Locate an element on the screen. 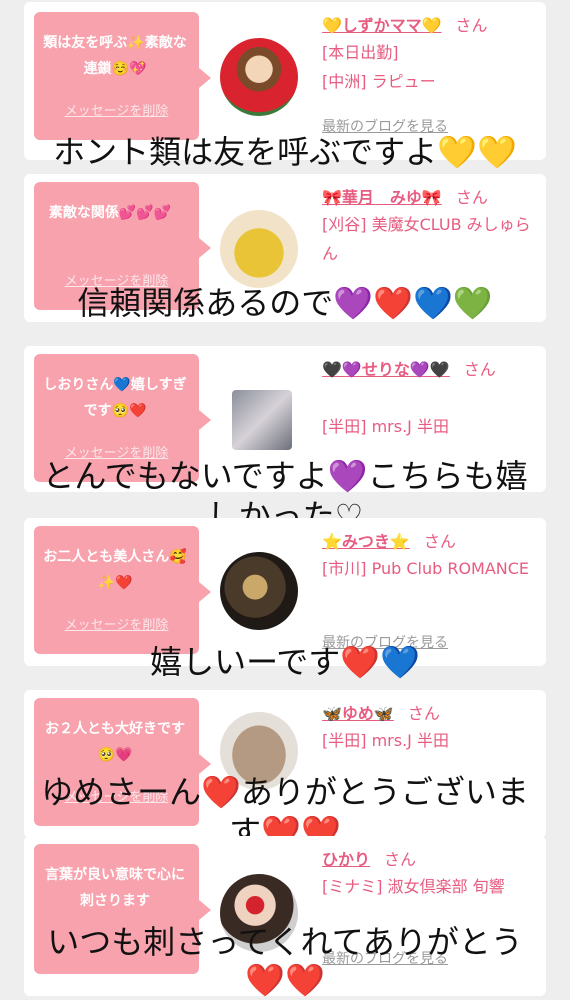 The image size is (570, 1000). caption-overlay: ゆめさーん❤️ありがとうございま is located at coordinates (285, 792).